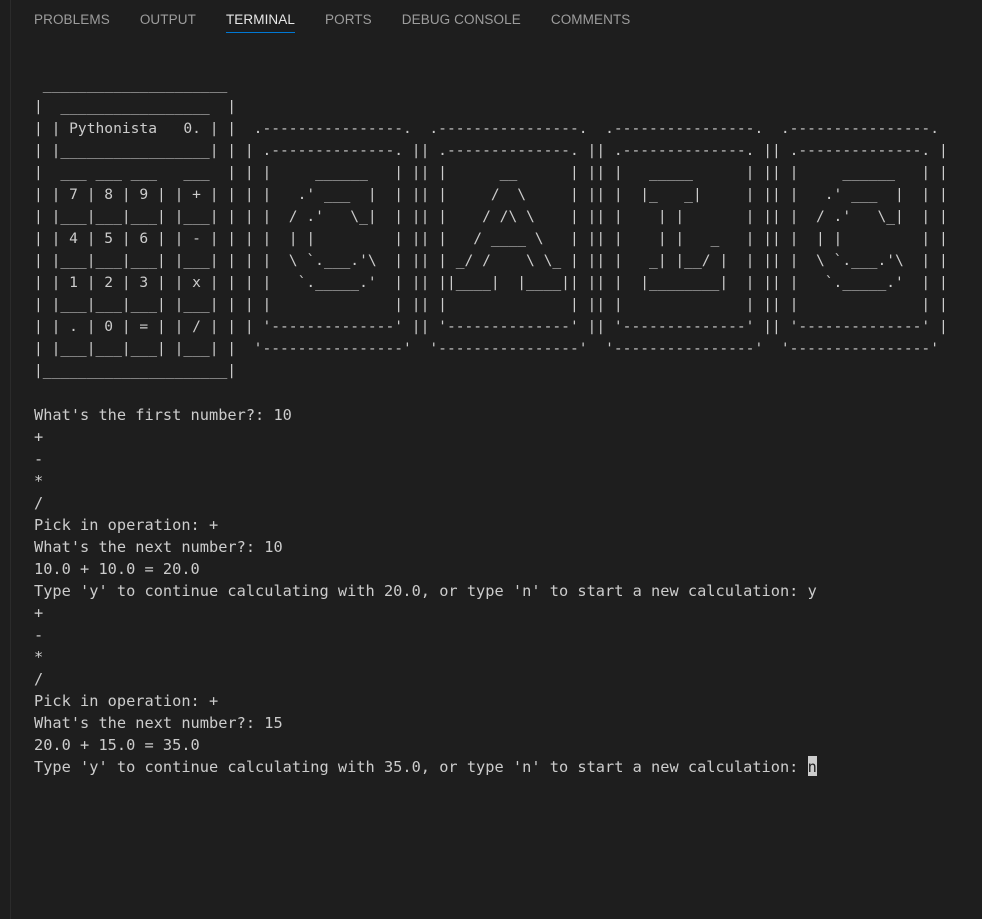 The image size is (982, 919). Describe the element at coordinates (168, 22) in the screenshot. I see `tab-output: OUTPUT` at that location.